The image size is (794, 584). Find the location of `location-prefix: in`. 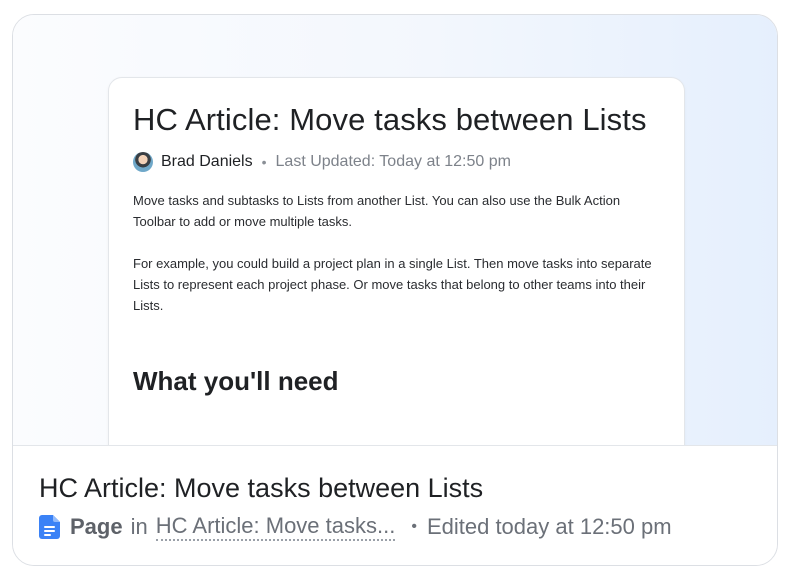

location-prefix: in is located at coordinates (139, 526).